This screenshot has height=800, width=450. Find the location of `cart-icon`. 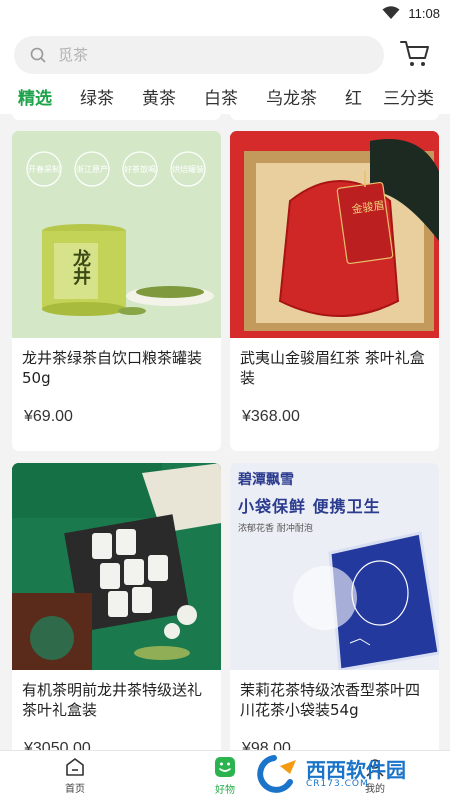

cart-icon is located at coordinates (414, 53).